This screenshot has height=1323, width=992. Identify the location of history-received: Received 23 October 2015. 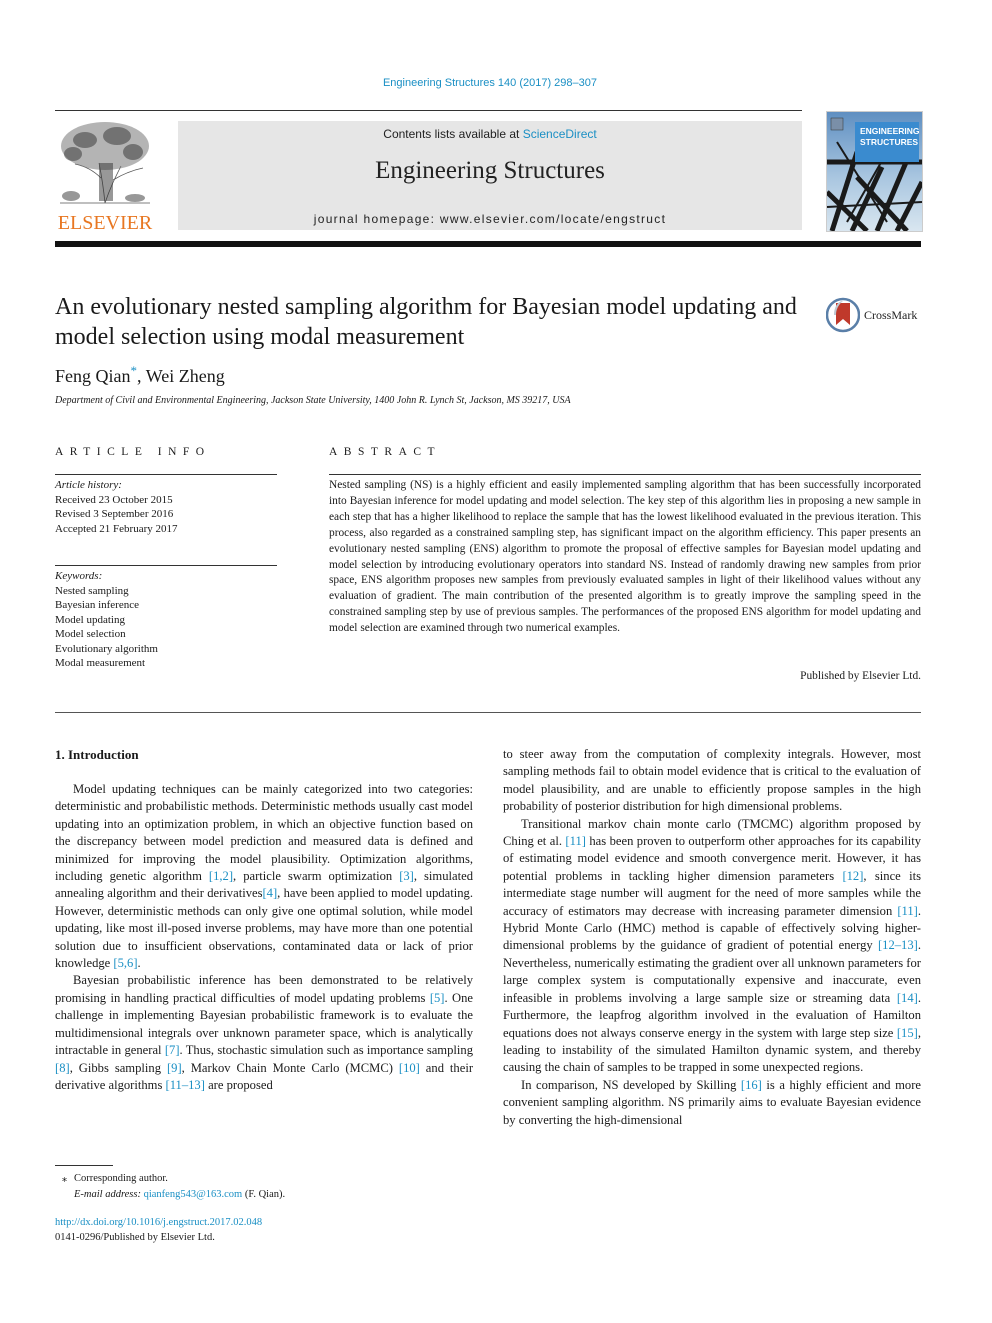
(114, 499).